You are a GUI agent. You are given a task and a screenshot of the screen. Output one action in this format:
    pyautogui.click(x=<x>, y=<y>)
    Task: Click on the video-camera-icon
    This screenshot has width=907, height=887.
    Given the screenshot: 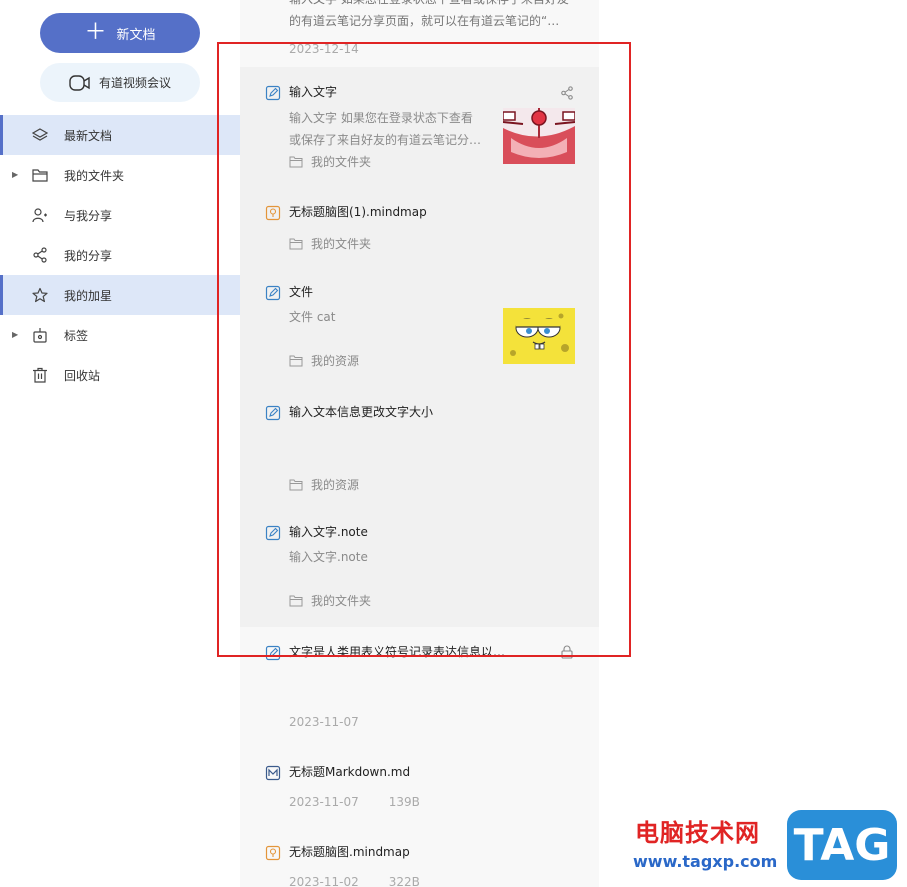 What is the action you would take?
    pyautogui.click(x=79, y=82)
    